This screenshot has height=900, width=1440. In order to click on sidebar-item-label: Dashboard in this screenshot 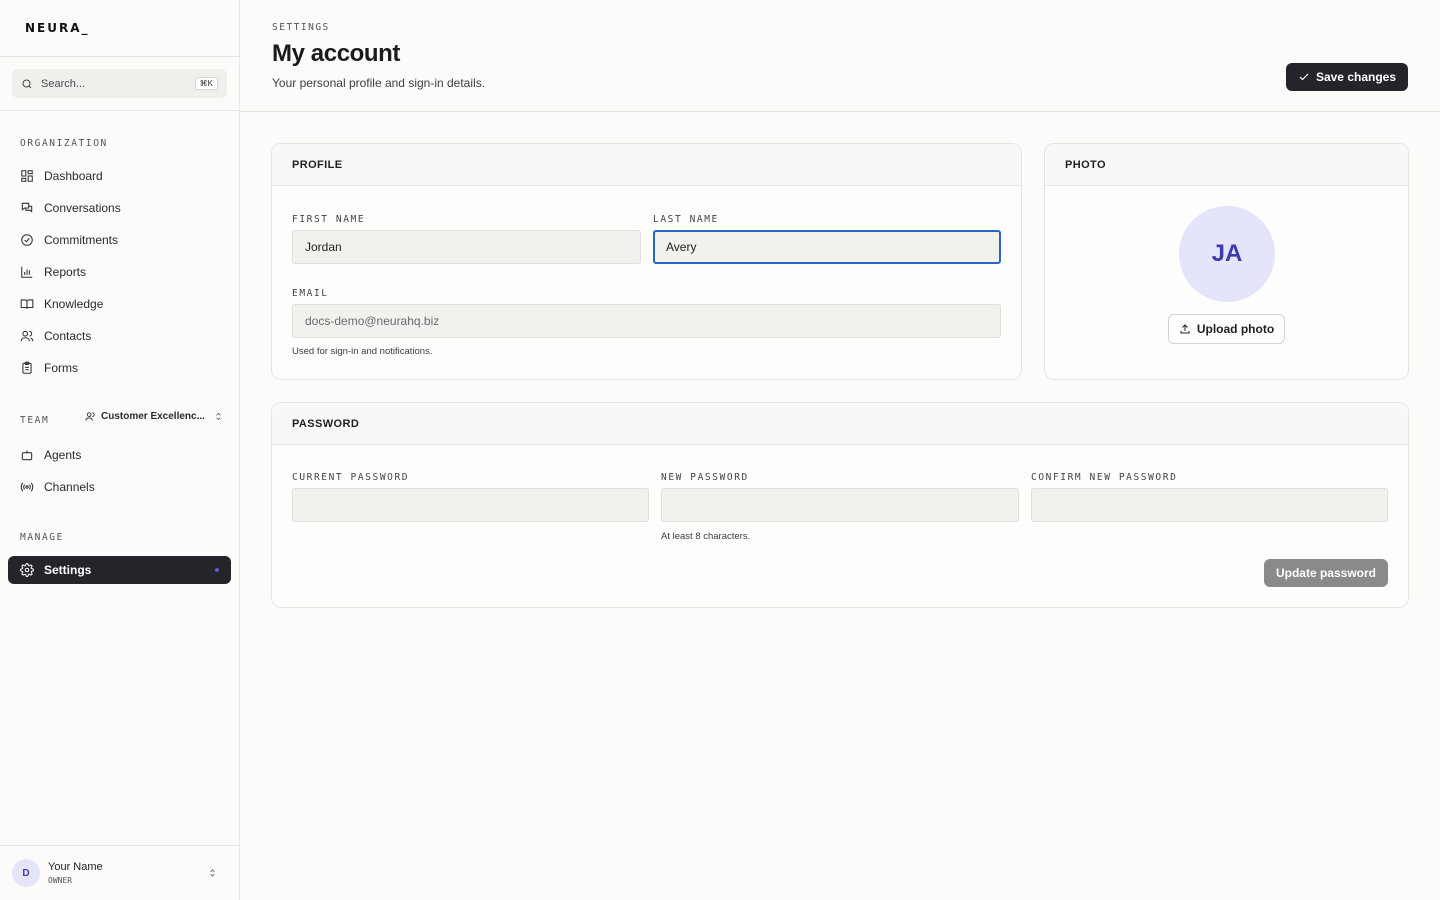, I will do `click(73, 176)`.